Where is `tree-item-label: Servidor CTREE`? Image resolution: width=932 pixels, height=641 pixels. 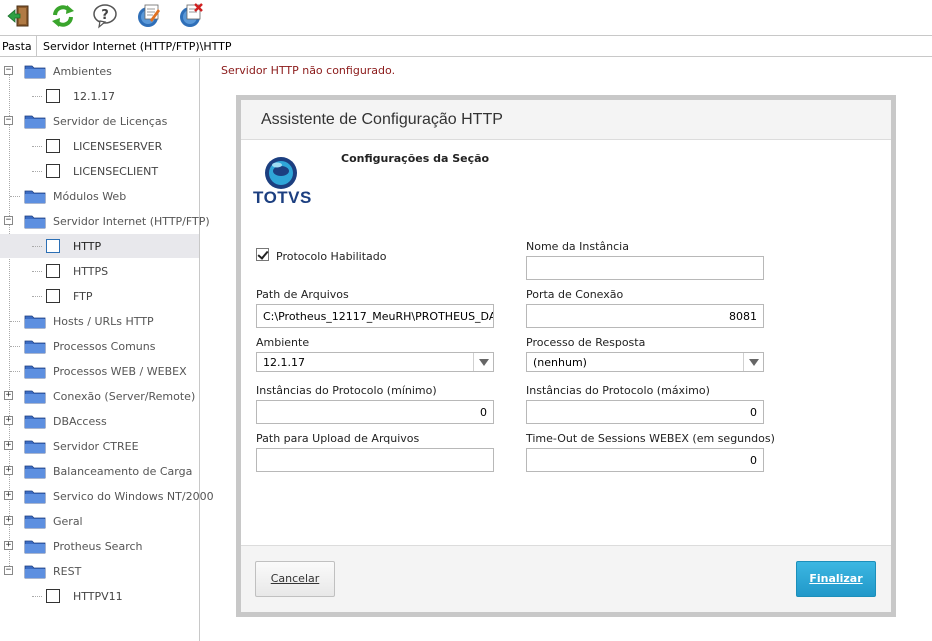 tree-item-label: Servidor CTREE is located at coordinates (96, 446).